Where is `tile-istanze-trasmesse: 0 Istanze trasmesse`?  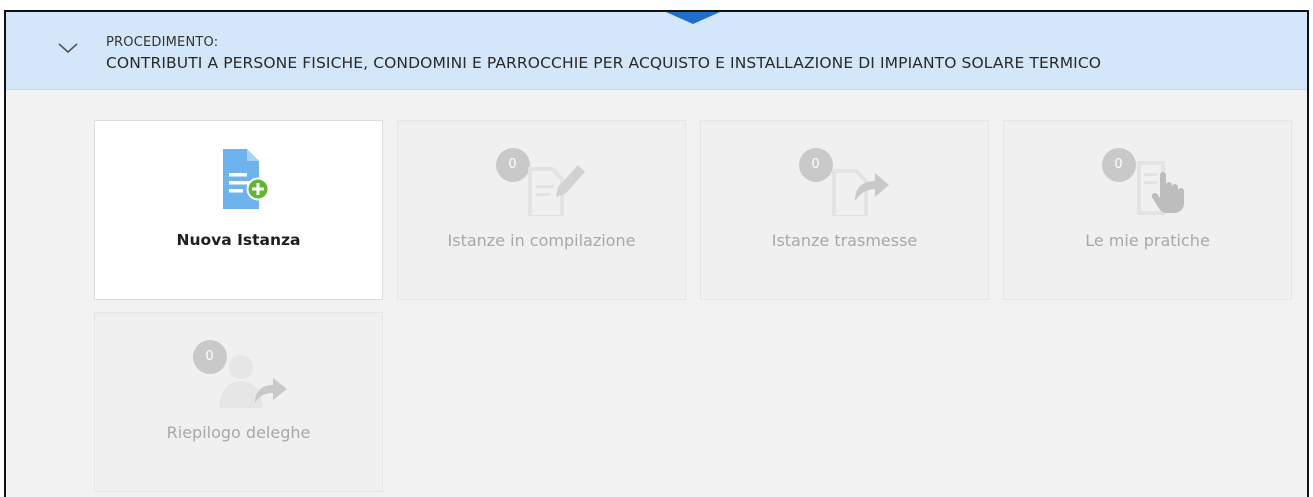
tile-istanze-trasmesse: 0 Istanze trasmesse is located at coordinates (844, 210).